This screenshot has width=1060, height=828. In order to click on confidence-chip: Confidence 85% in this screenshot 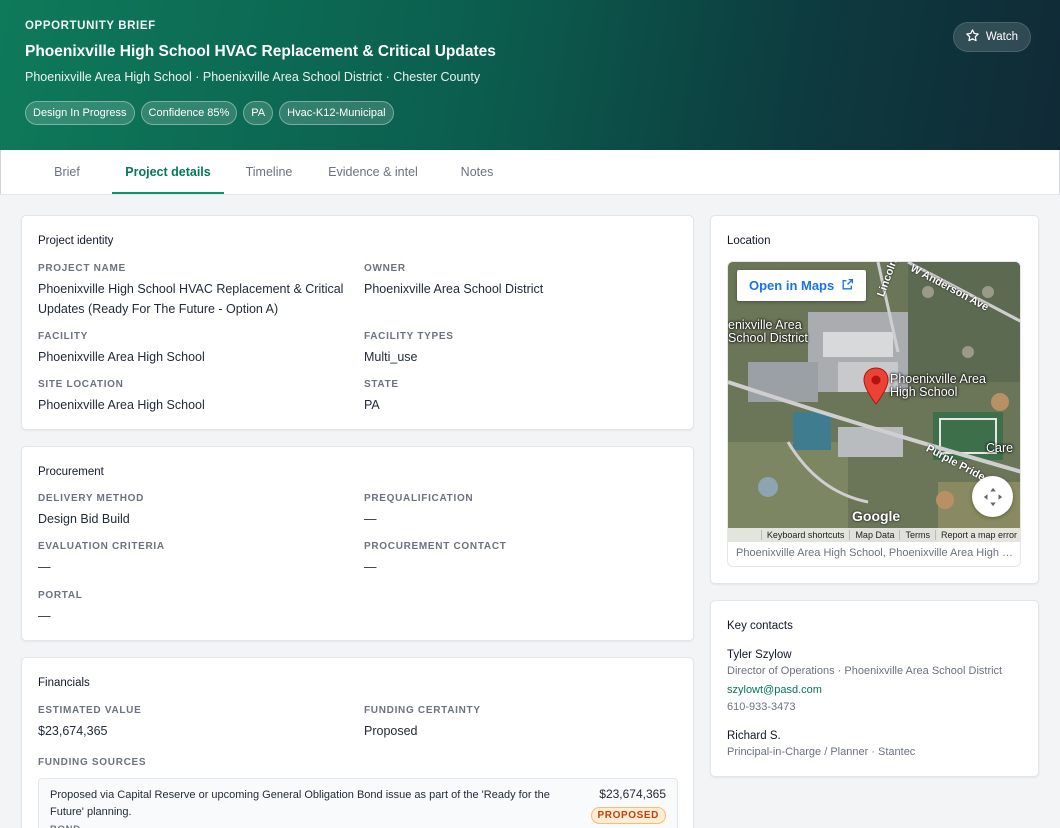, I will do `click(189, 113)`.